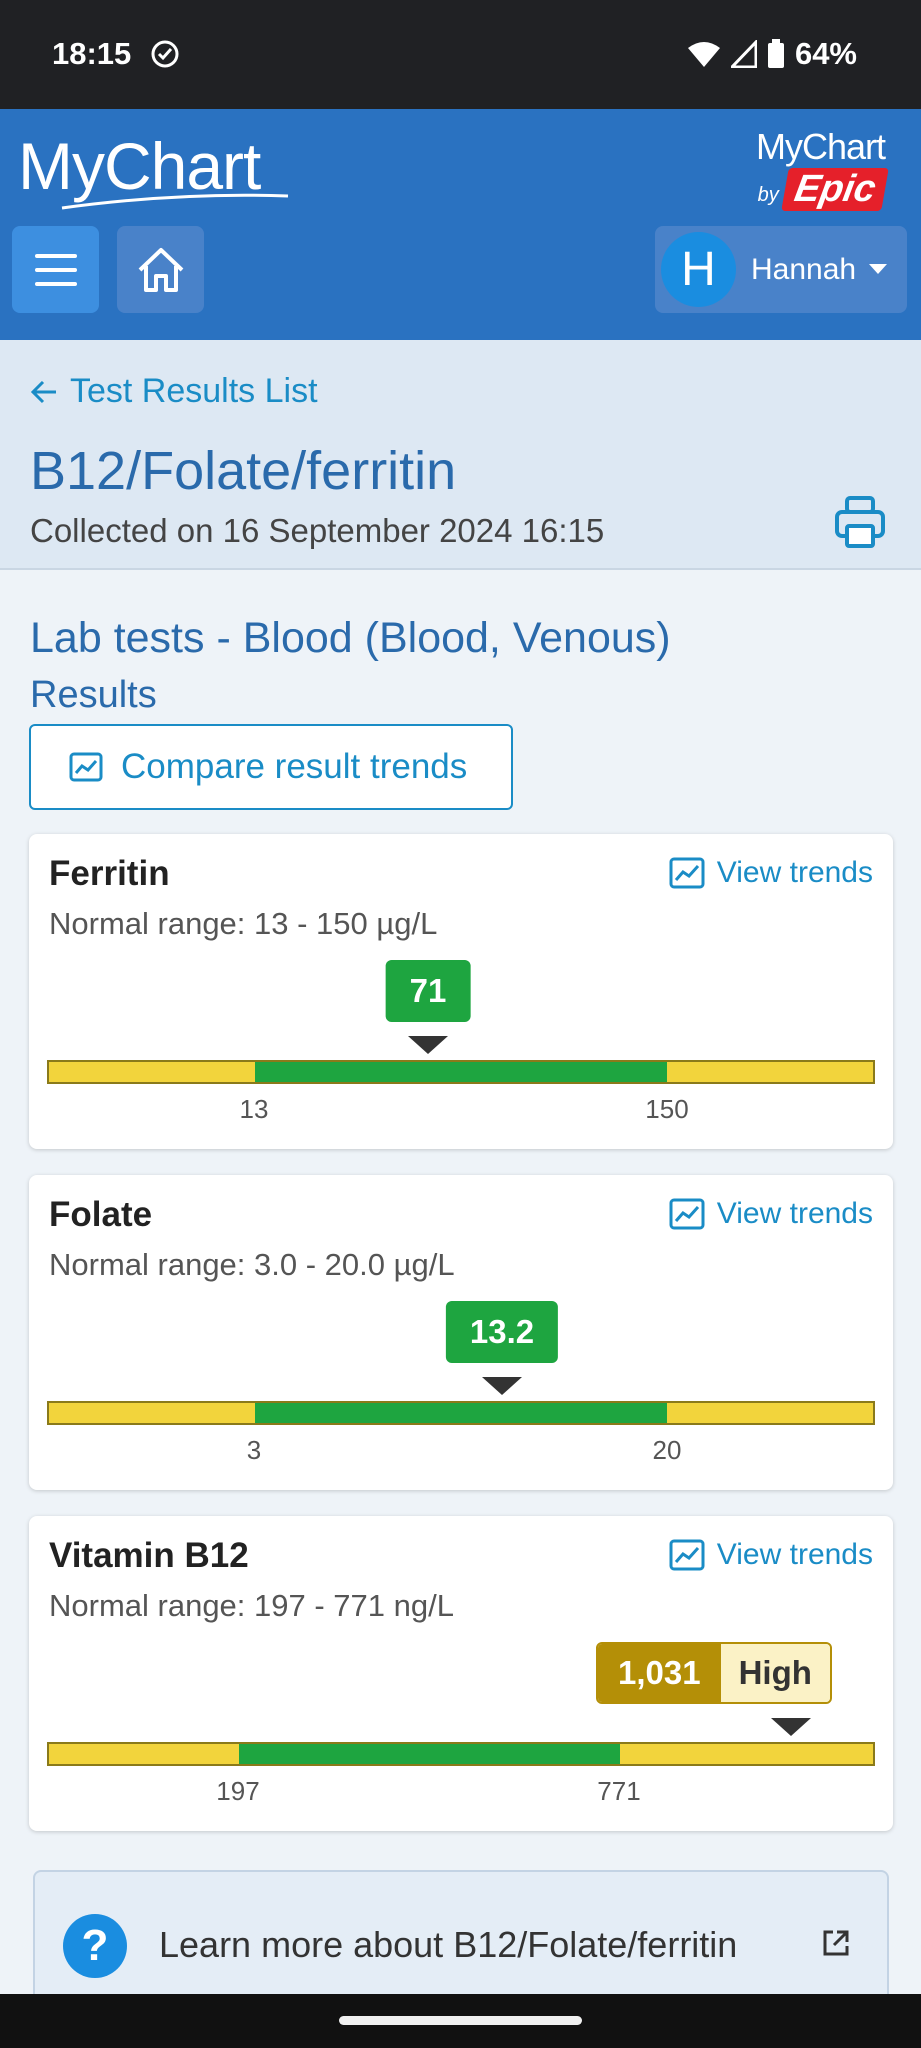  I want to click on learn-more-label: Learn more about B12/Folate/ferritin, so click(448, 1944).